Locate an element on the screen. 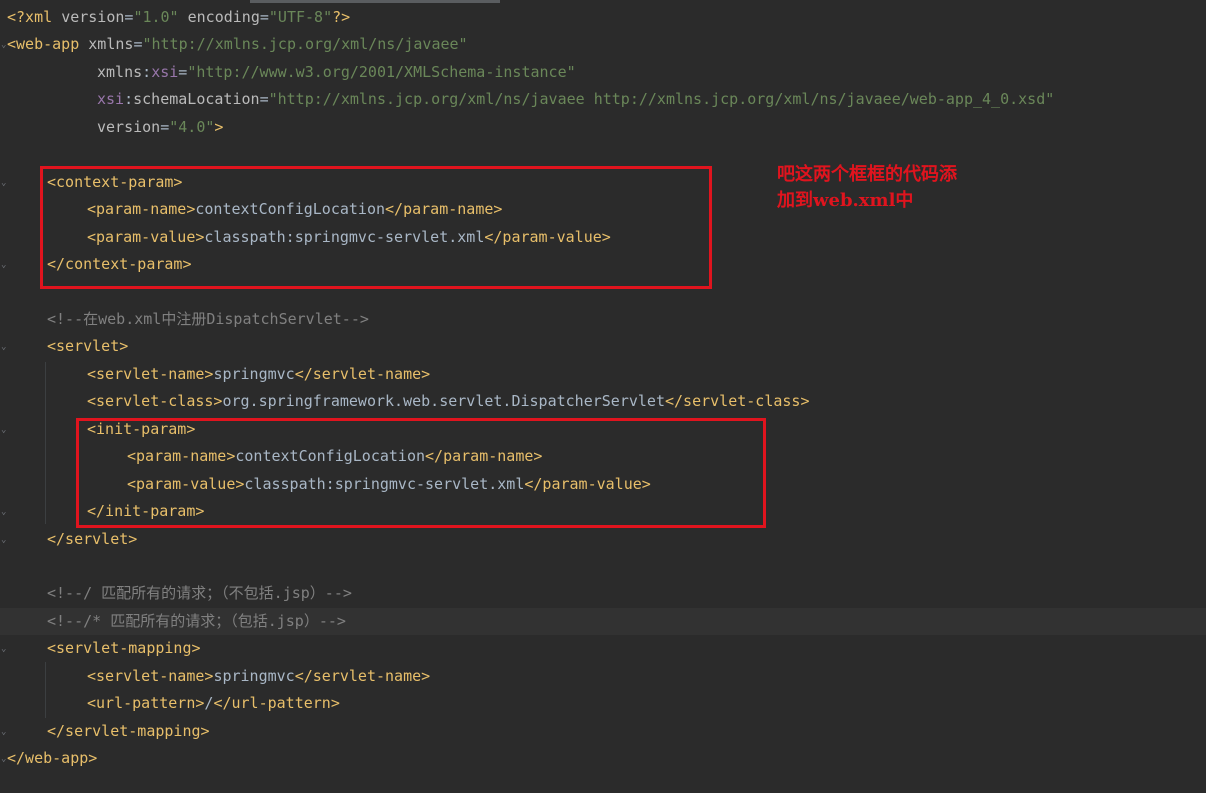 The width and height of the screenshot is (1206, 793). code-token: <url-pattern> is located at coordinates (146, 703).